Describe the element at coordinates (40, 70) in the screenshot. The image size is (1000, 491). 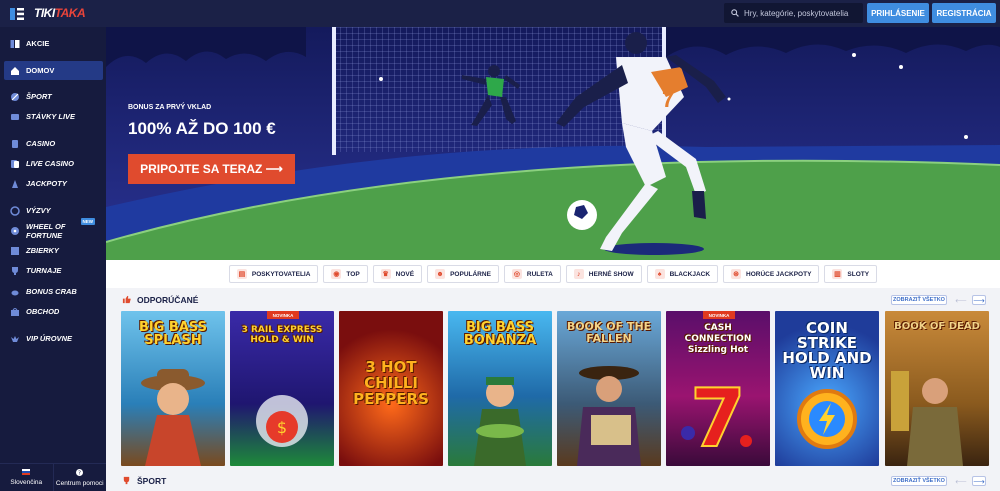
I see `sidebar-item-label: DOMOV` at that location.